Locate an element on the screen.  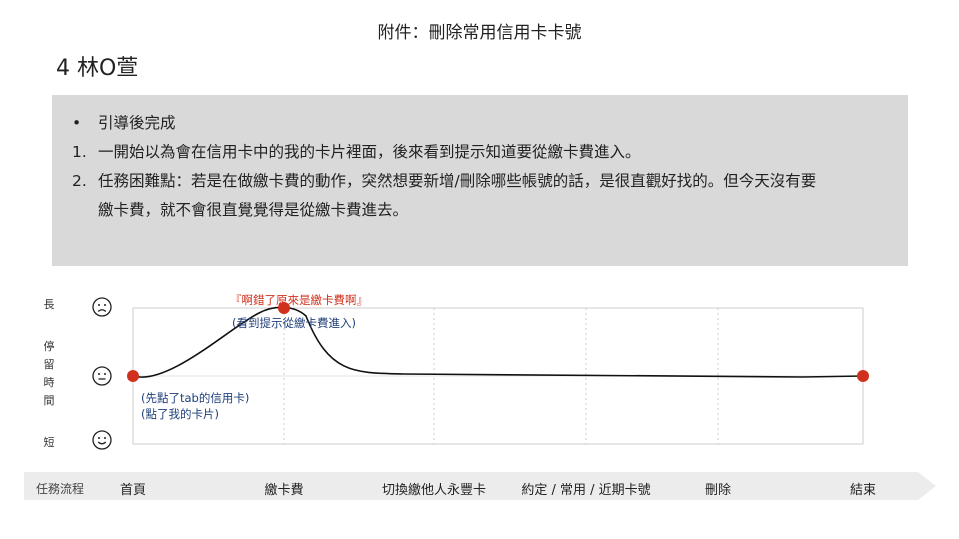
task-flow-title: 任務流程 is located at coordinates (60, 489).